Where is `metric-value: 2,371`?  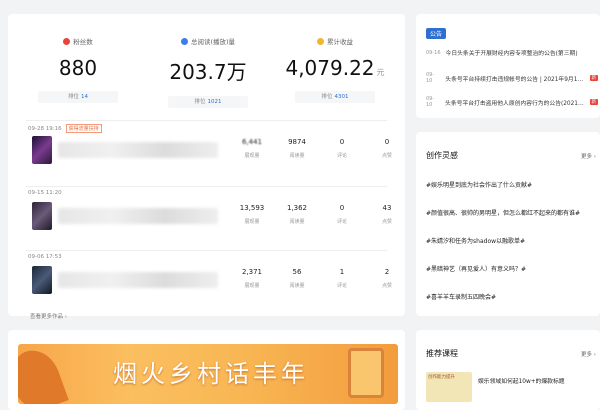
metric-value: 2,371 is located at coordinates (252, 272).